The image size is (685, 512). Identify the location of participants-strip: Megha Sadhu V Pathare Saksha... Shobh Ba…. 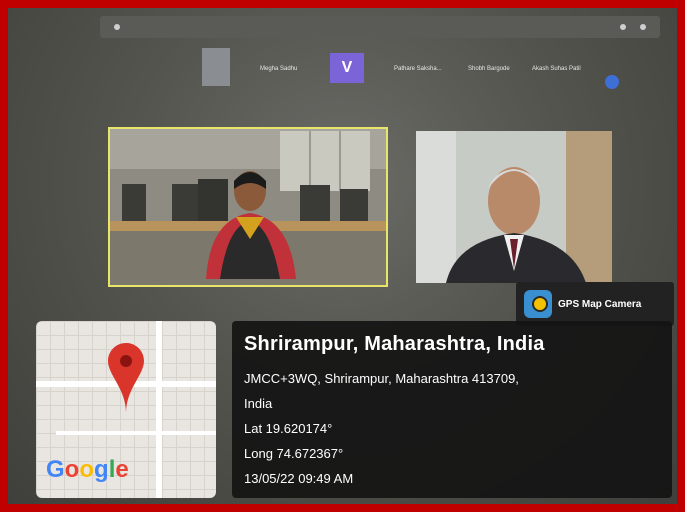
(398, 78).